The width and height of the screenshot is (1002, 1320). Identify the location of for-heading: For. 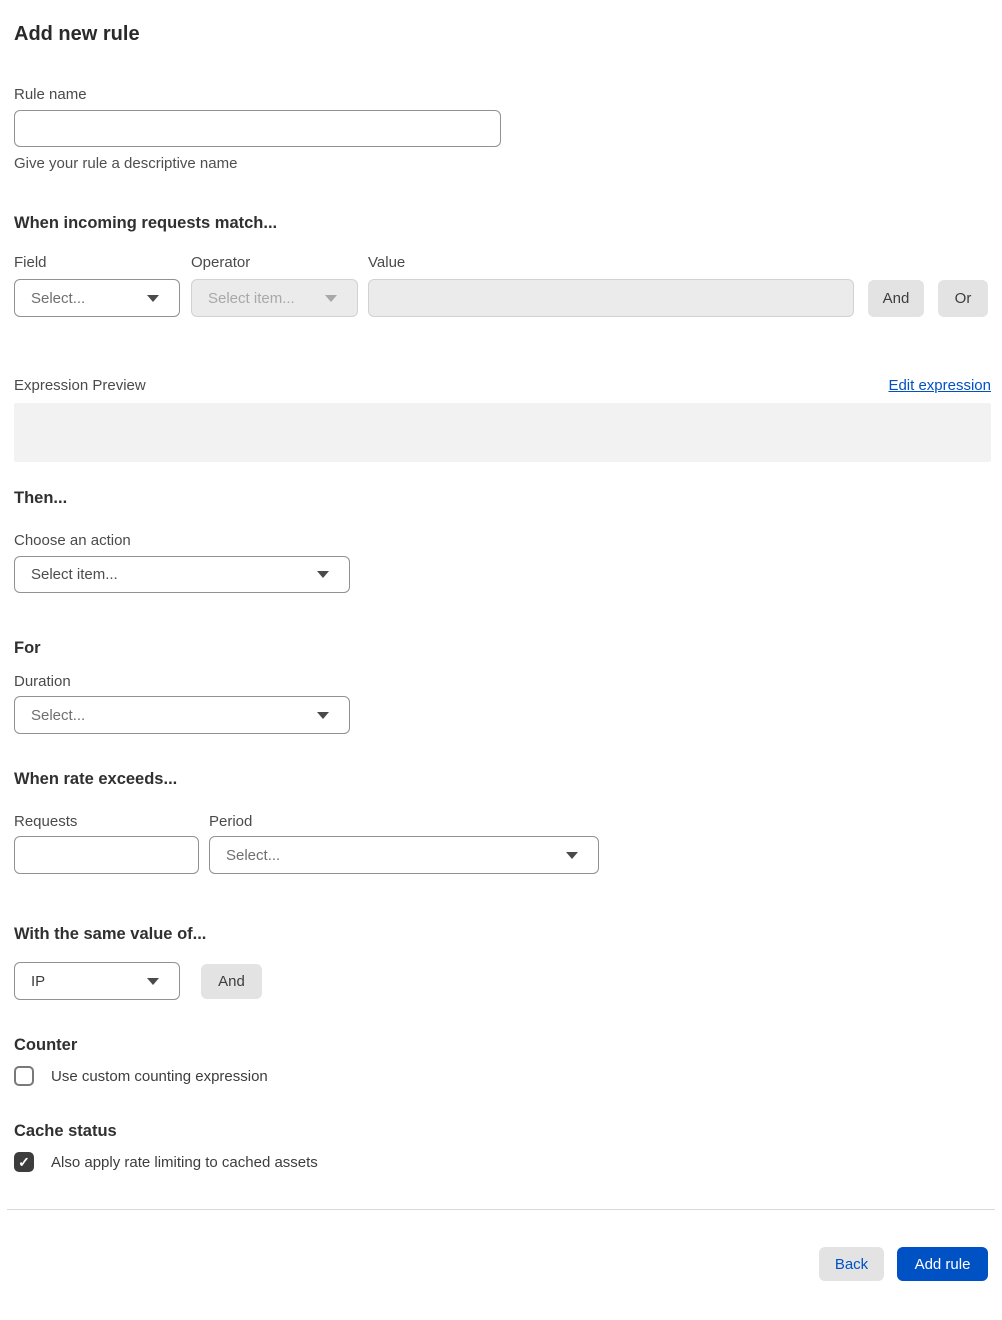
(27, 648).